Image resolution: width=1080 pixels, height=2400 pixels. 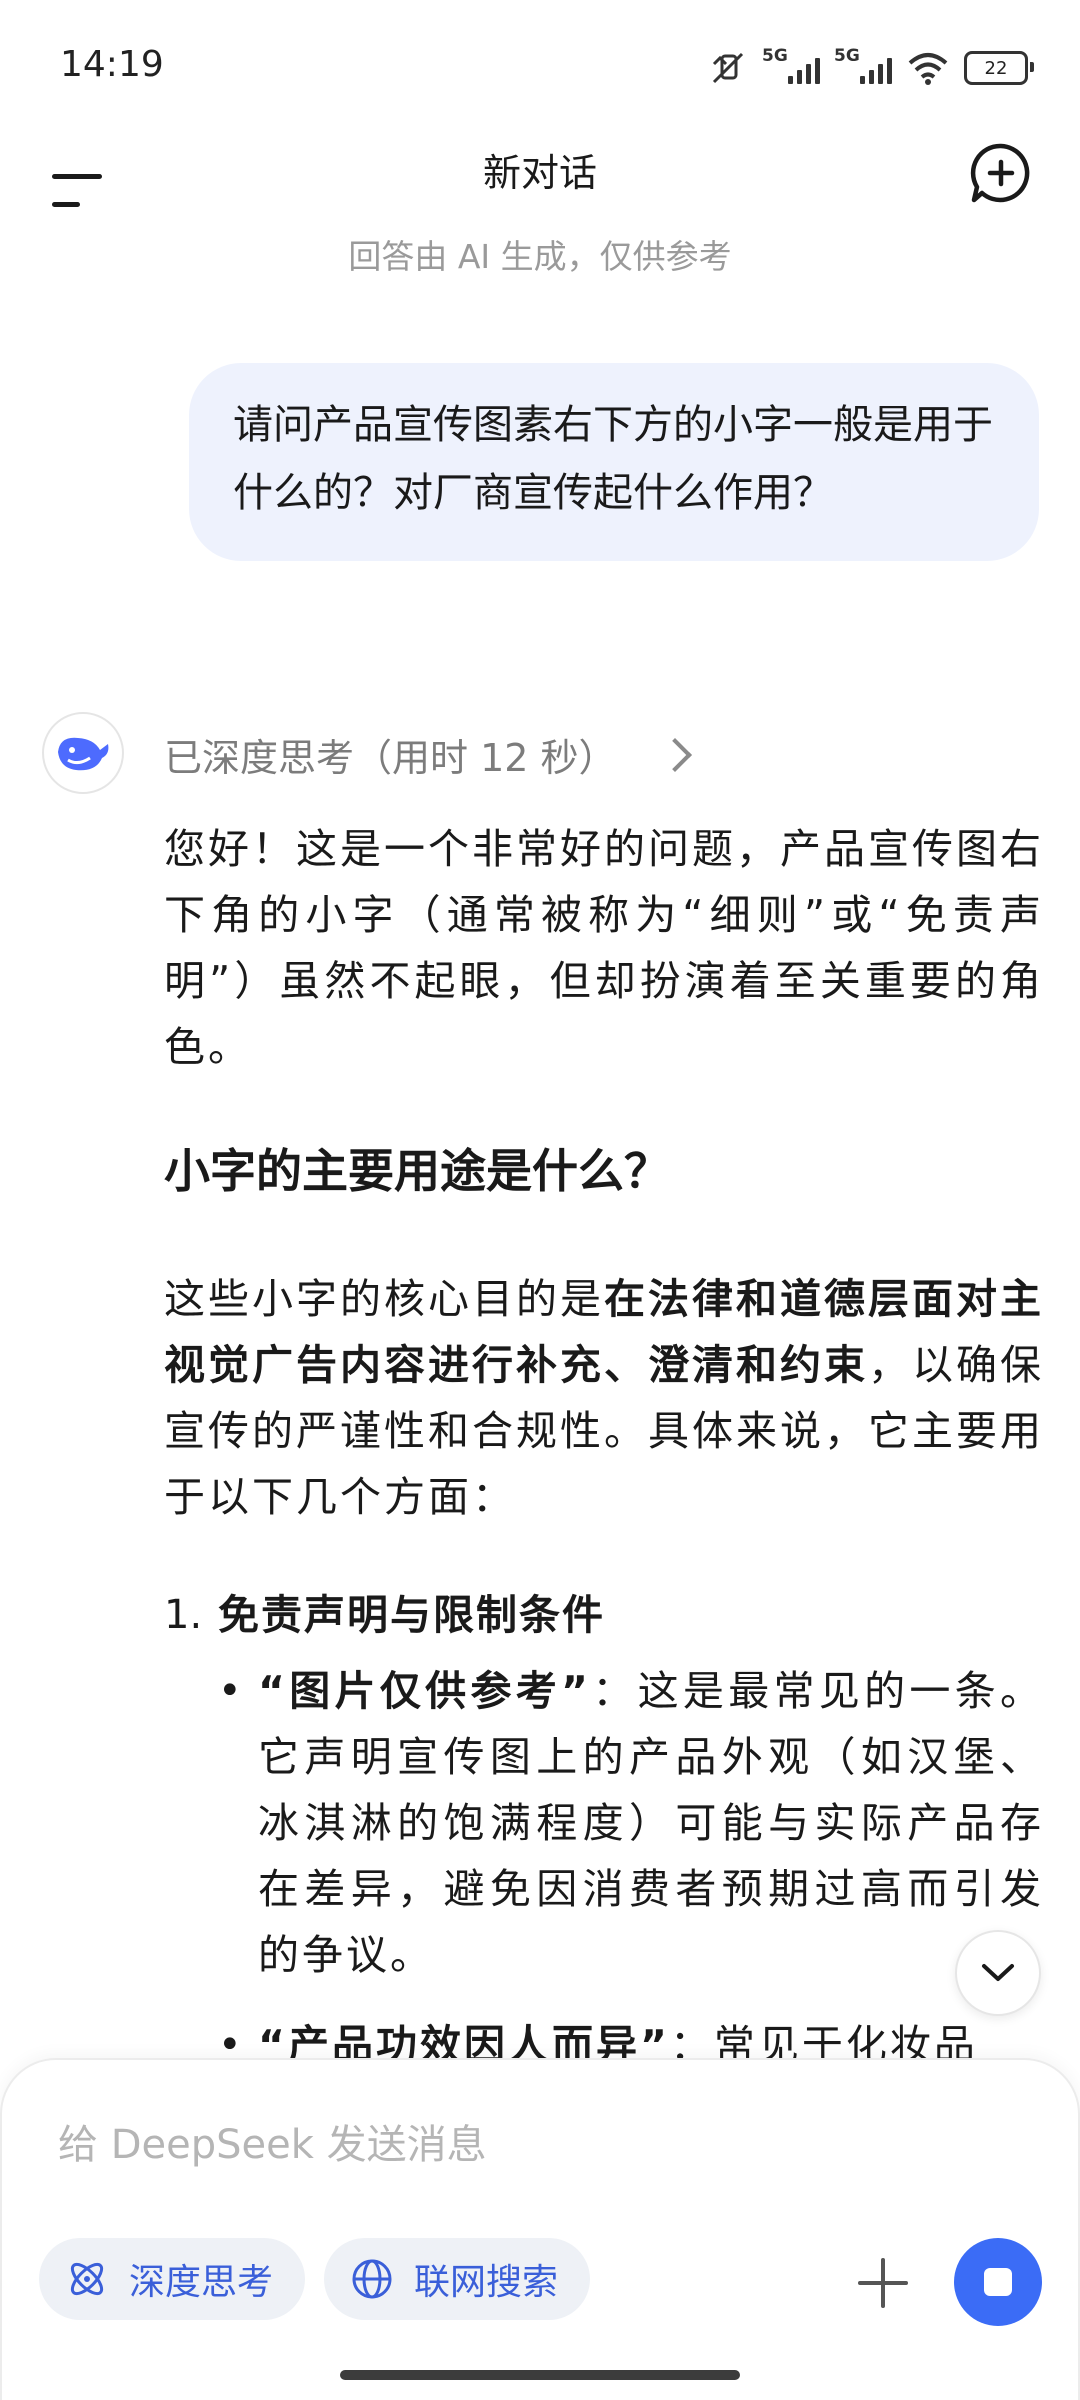 I want to click on new-chat-icon, so click(x=1001, y=173).